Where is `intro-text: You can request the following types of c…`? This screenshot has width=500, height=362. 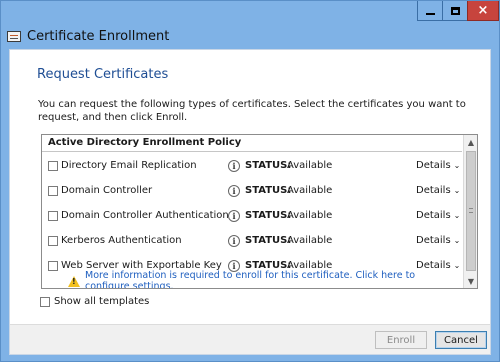
intro-text: You can request the following types of c… is located at coordinates (252, 111).